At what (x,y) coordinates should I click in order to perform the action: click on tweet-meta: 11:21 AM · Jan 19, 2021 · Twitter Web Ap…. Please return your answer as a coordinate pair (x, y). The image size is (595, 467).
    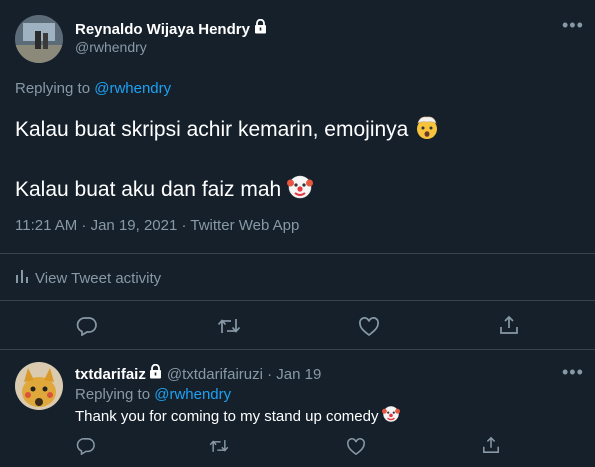
    Looking at the image, I should click on (157, 225).